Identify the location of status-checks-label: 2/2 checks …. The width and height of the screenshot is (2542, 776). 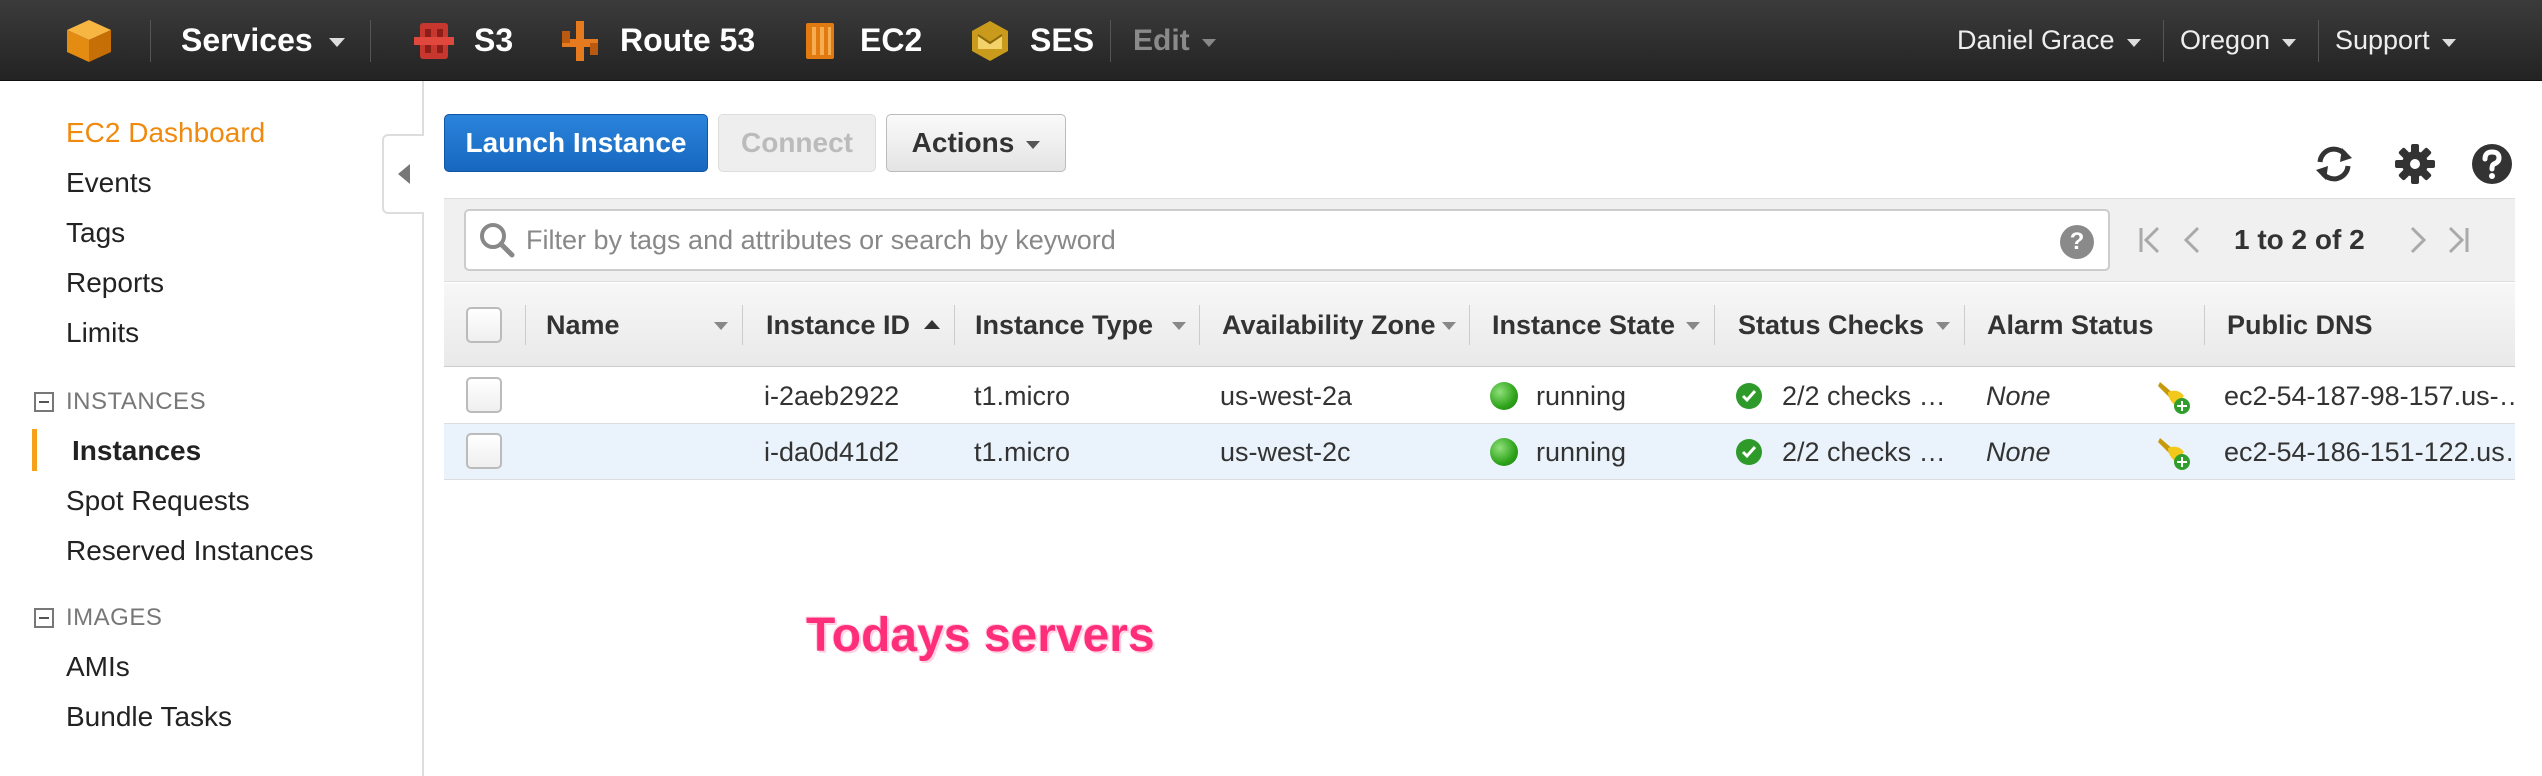
(1864, 451).